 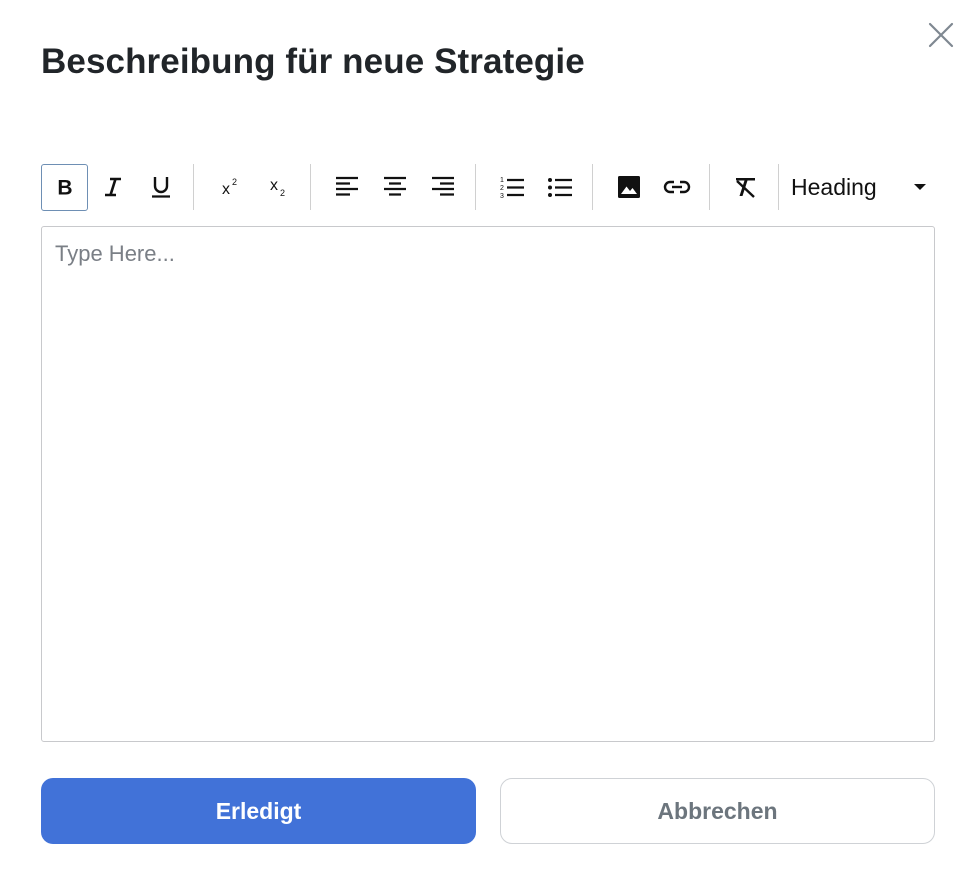 I want to click on link-icon, so click(x=676, y=187).